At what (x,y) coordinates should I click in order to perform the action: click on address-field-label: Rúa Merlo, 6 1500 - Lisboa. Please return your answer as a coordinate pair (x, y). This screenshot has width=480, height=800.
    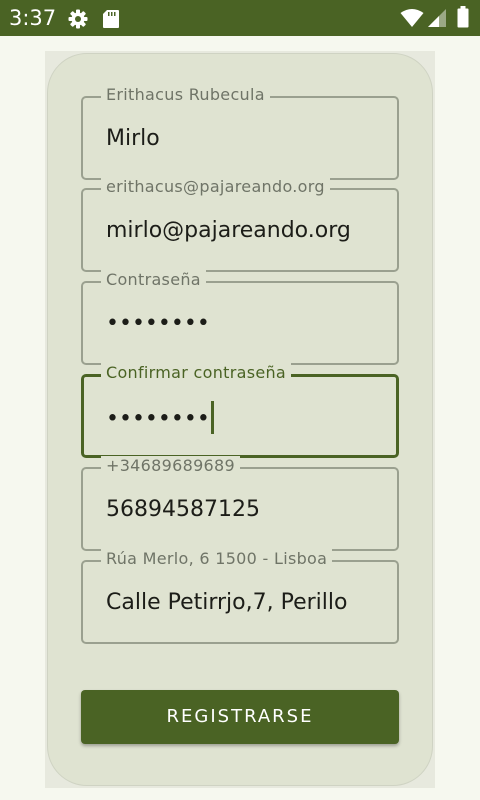
    Looking at the image, I should click on (217, 559).